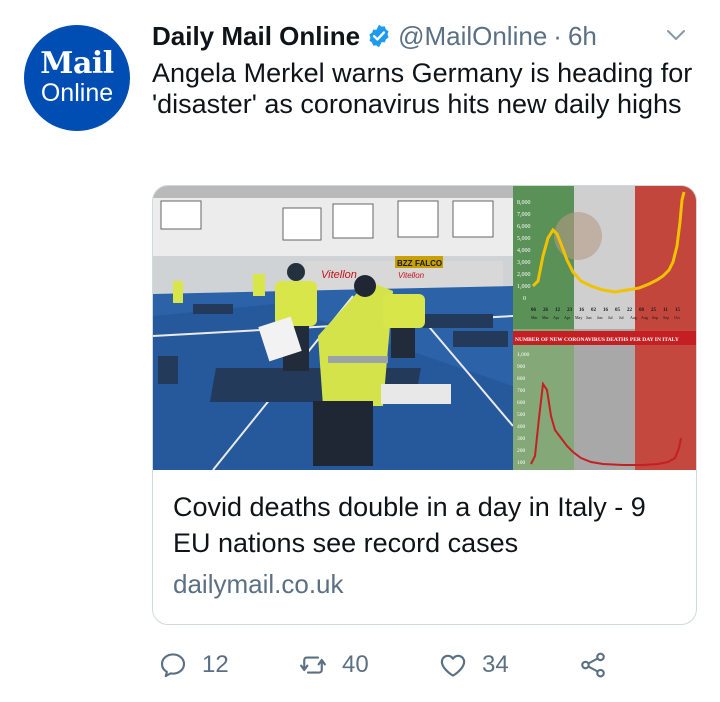 The image size is (720, 702). What do you see at coordinates (521, 439) in the screenshot?
I see `y-tick-bottom: 300` at bounding box center [521, 439].